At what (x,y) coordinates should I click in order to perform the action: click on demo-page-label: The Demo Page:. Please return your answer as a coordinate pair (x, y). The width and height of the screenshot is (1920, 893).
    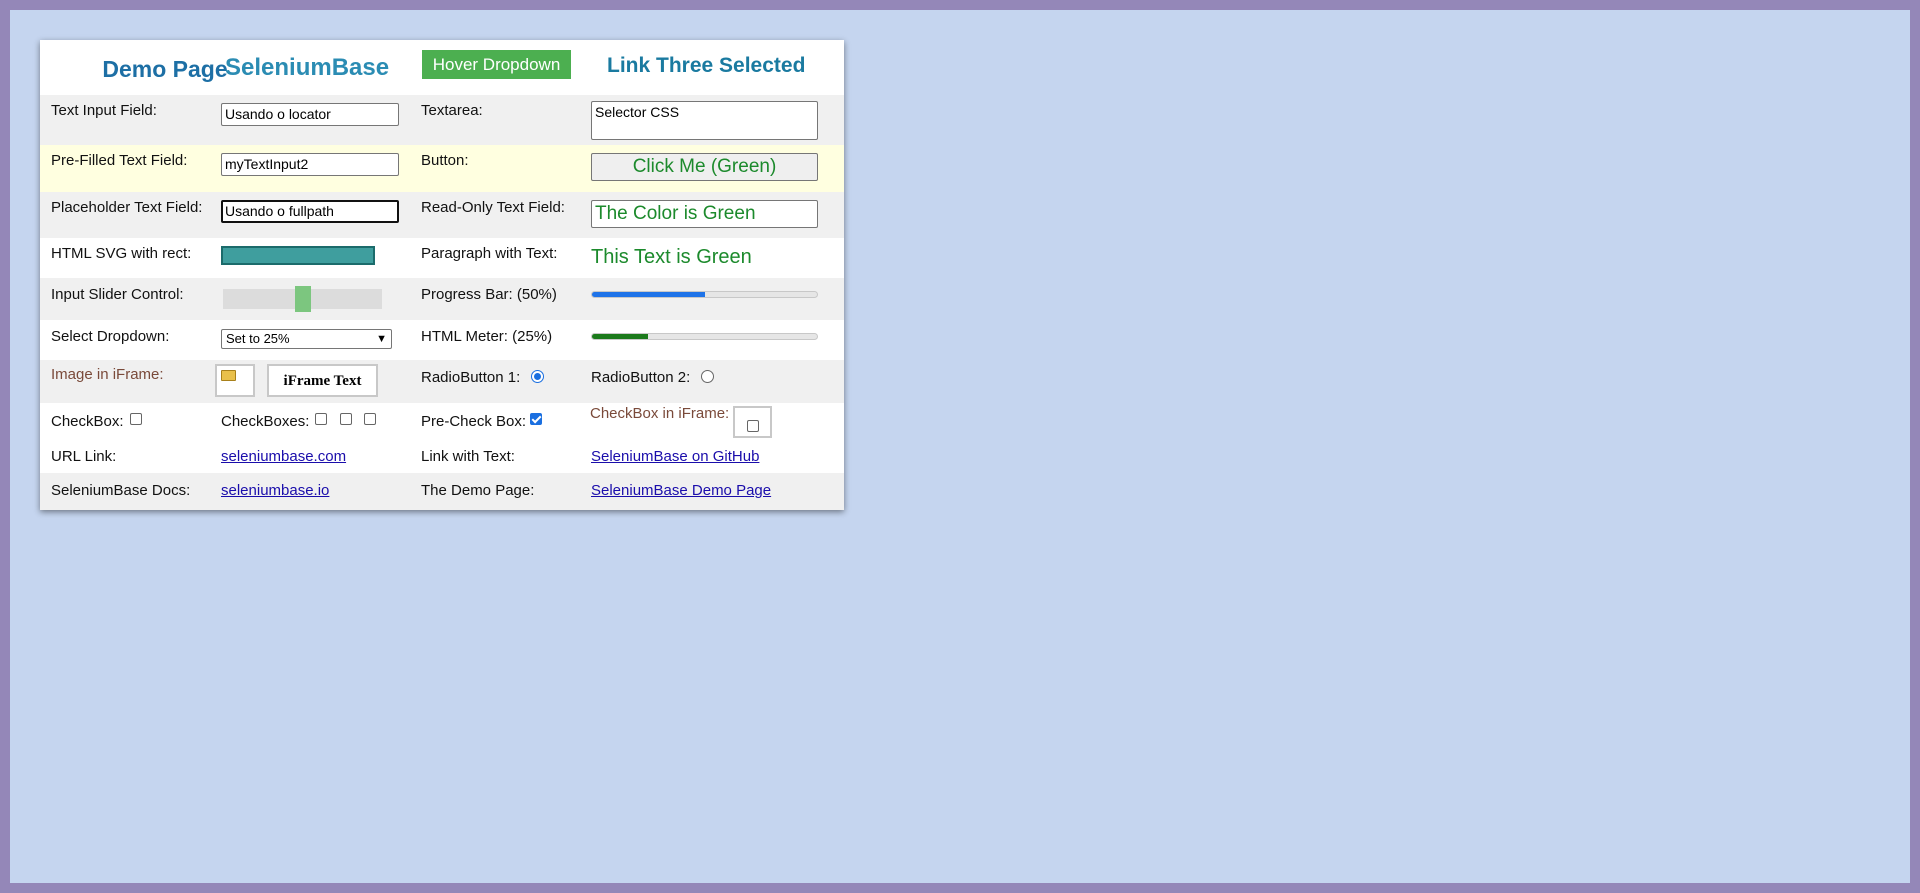
    Looking at the image, I should click on (478, 490).